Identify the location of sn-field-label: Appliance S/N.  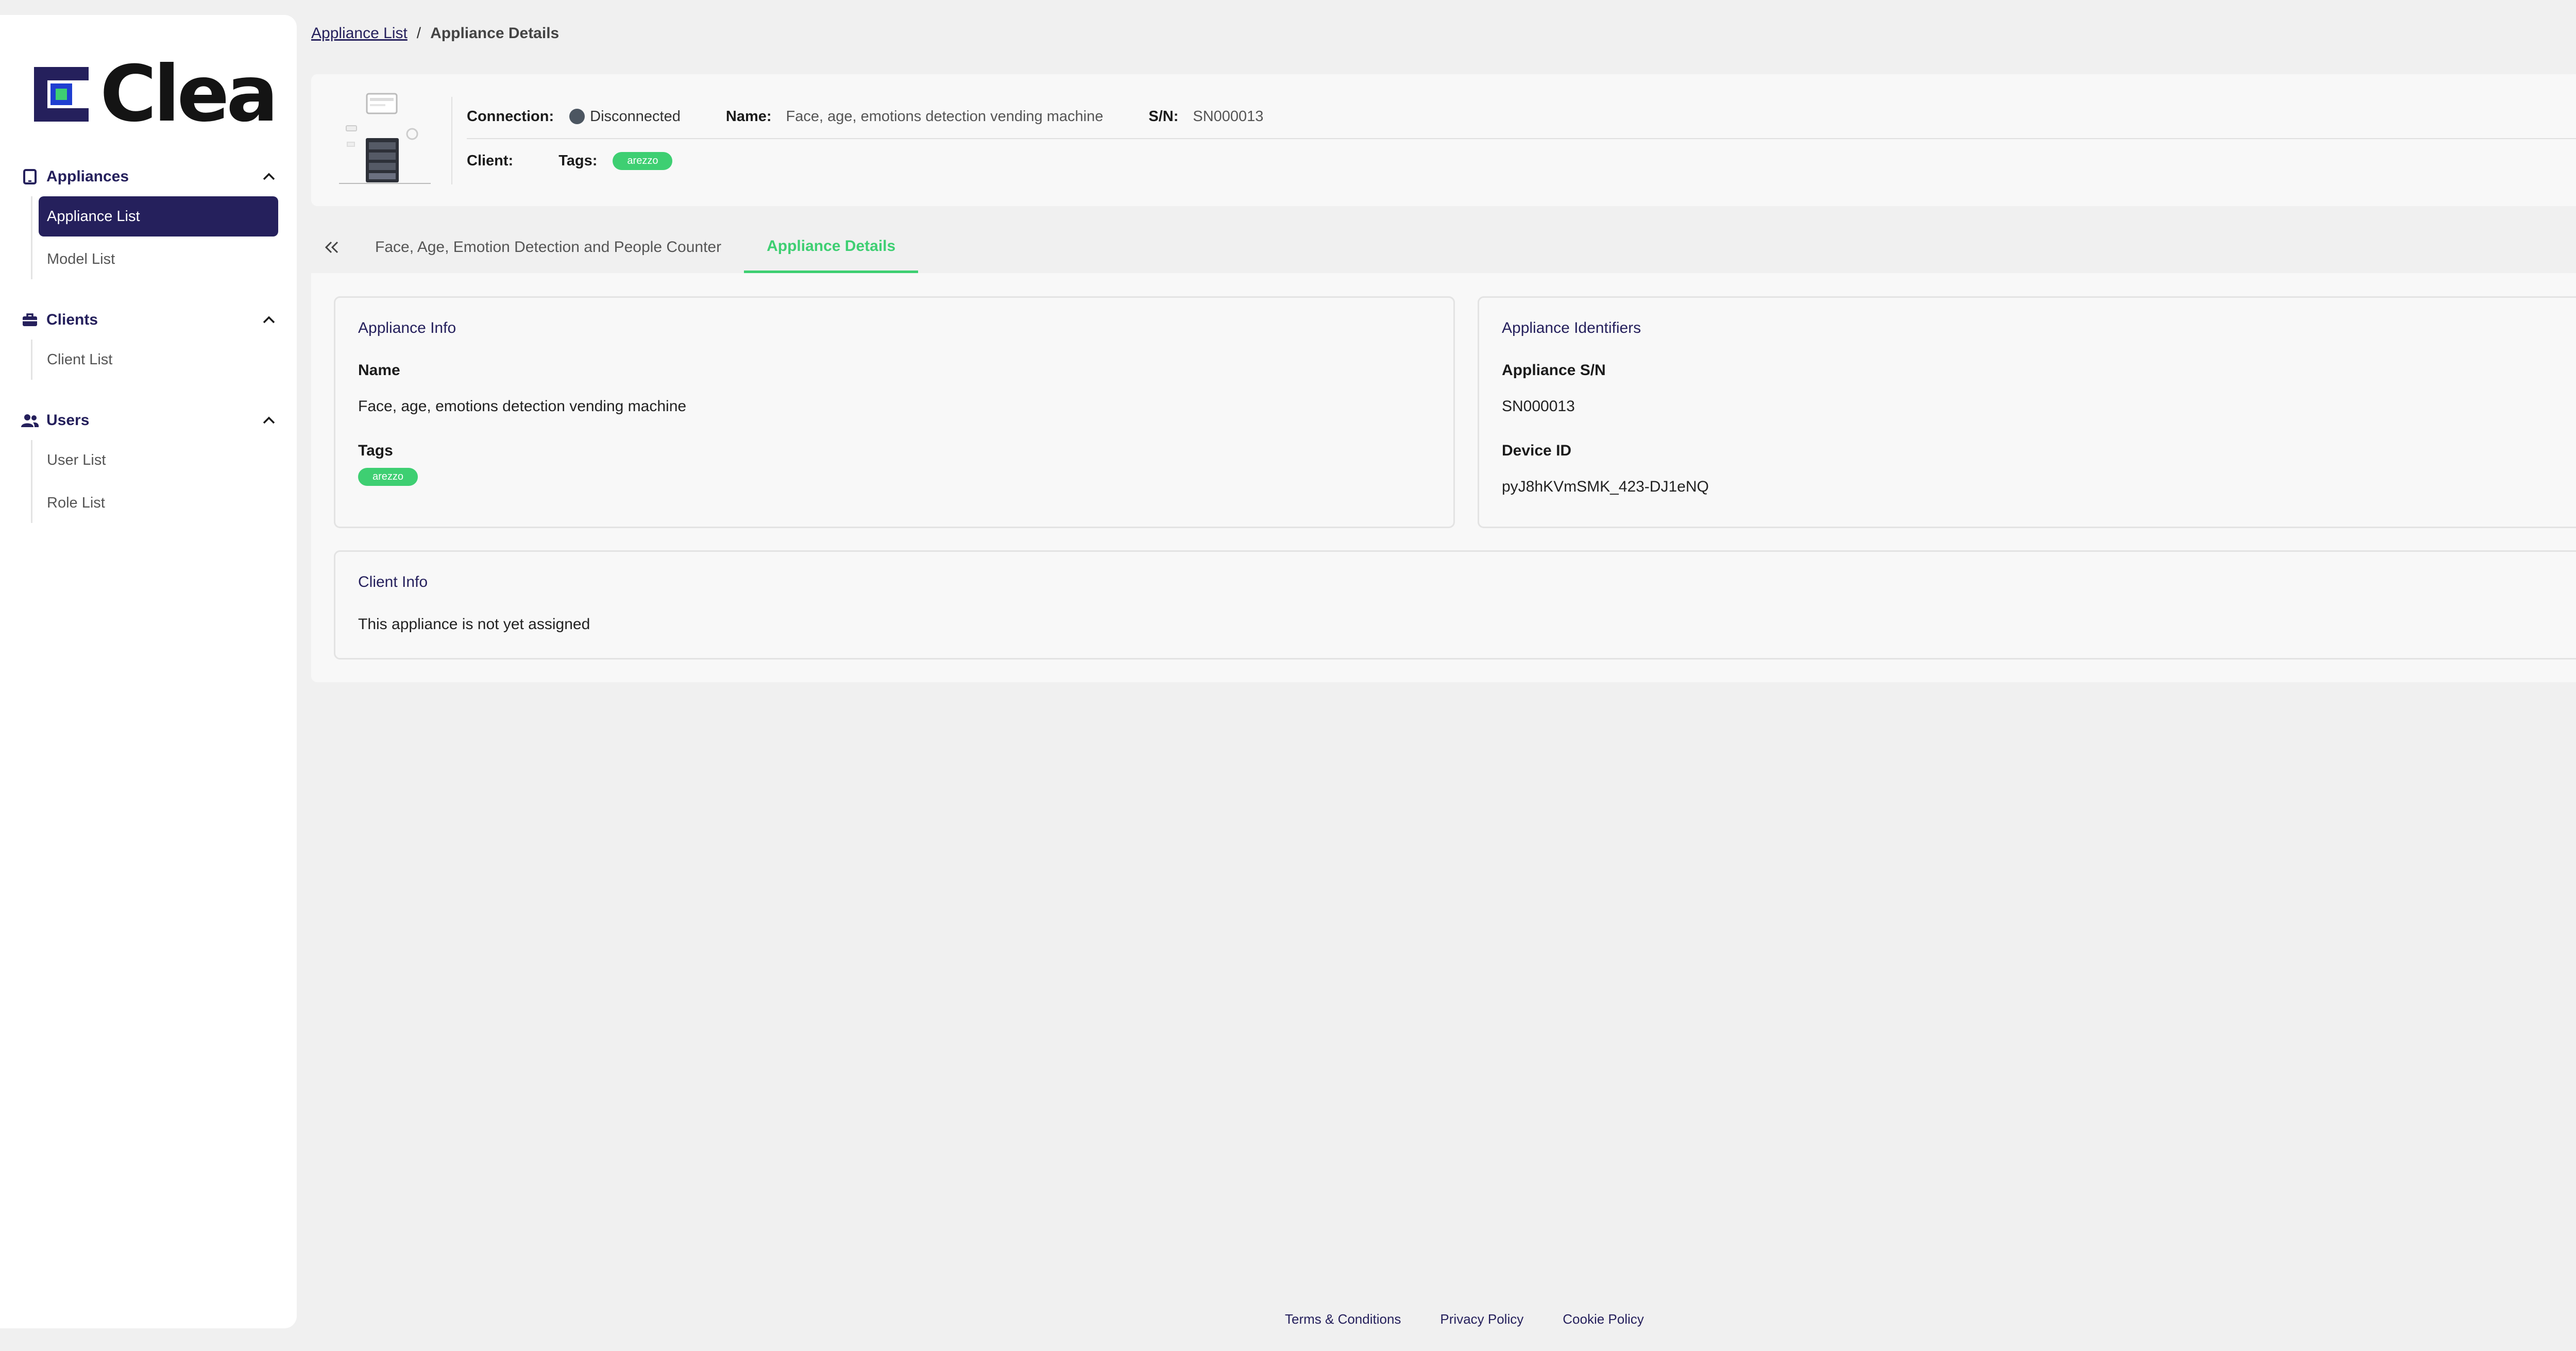
(1554, 370).